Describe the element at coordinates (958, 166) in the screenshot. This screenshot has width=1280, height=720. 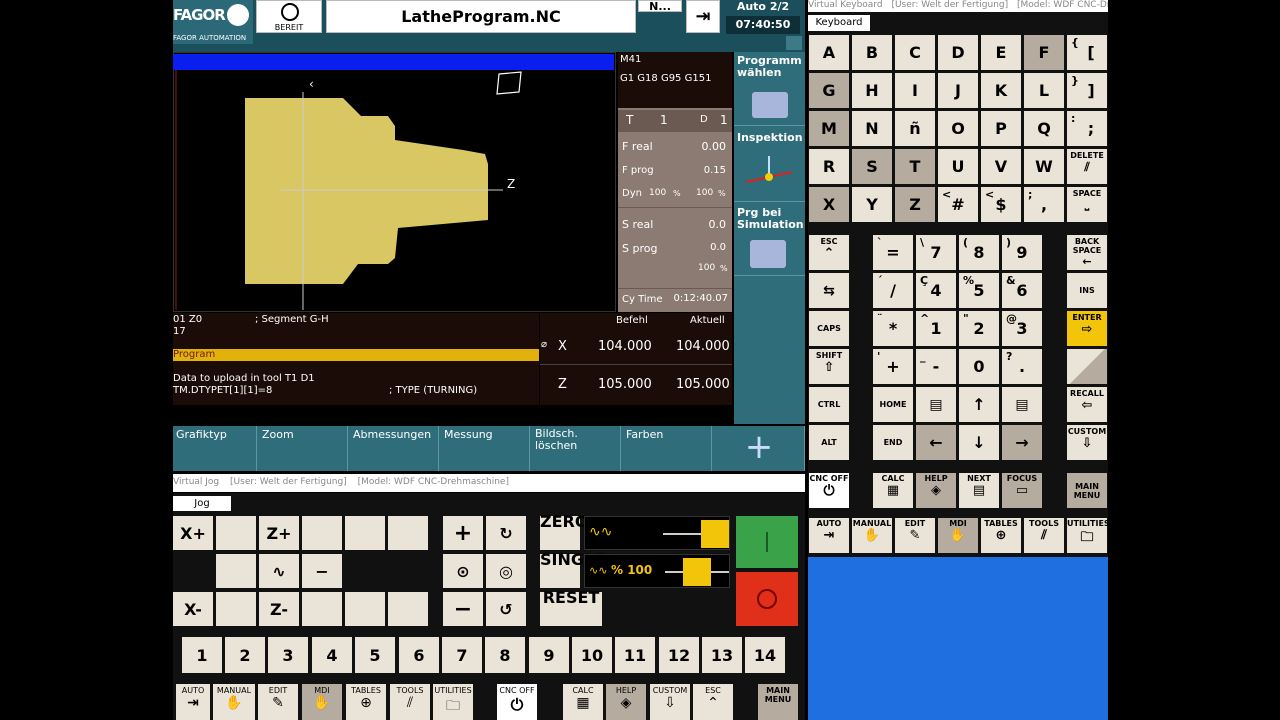
I see `kb-key-u: U` at that location.